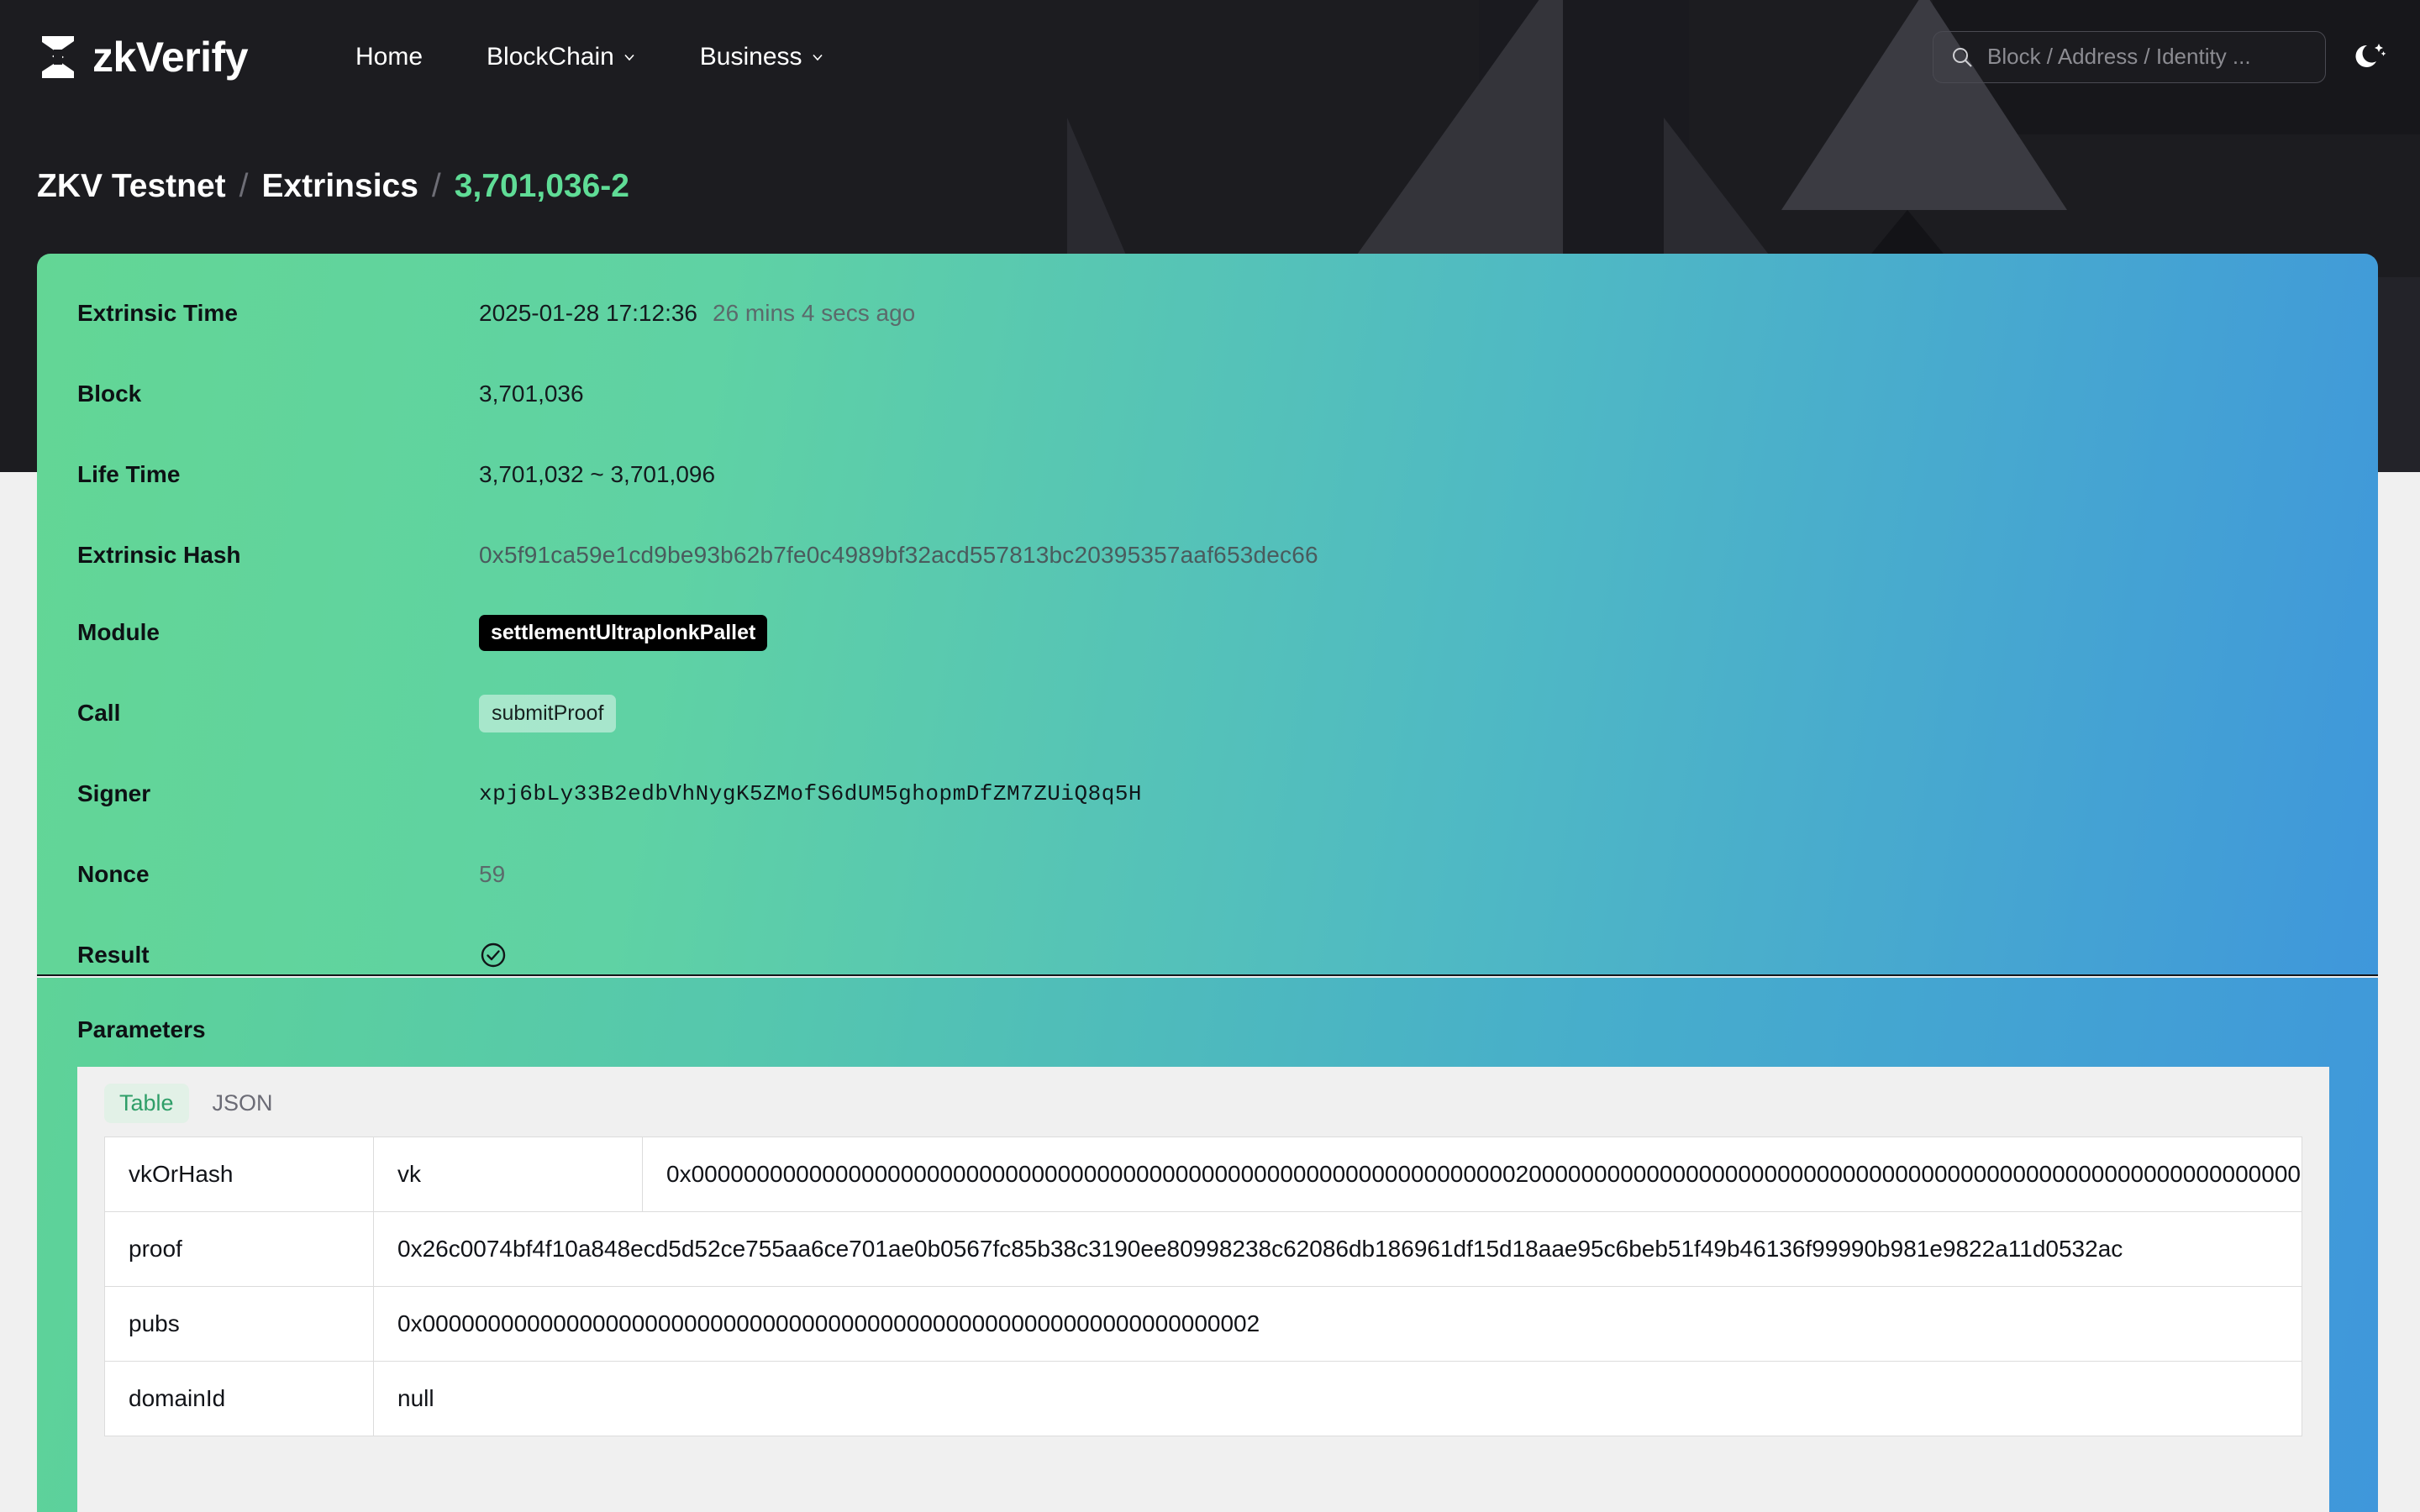  What do you see at coordinates (1963, 57) in the screenshot?
I see `search-icon` at bounding box center [1963, 57].